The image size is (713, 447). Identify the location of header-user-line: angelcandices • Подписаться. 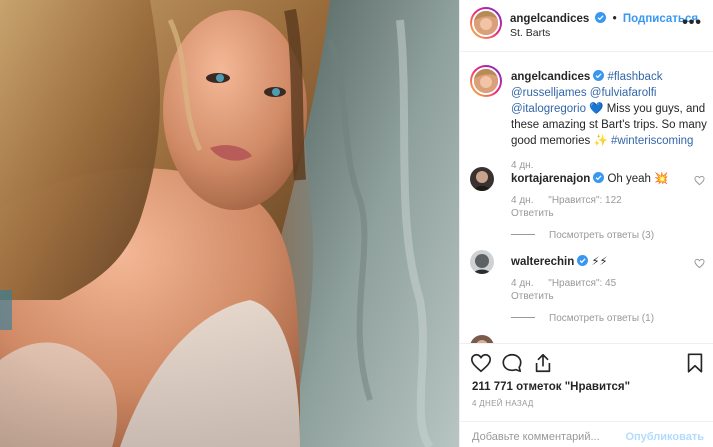
(604, 18).